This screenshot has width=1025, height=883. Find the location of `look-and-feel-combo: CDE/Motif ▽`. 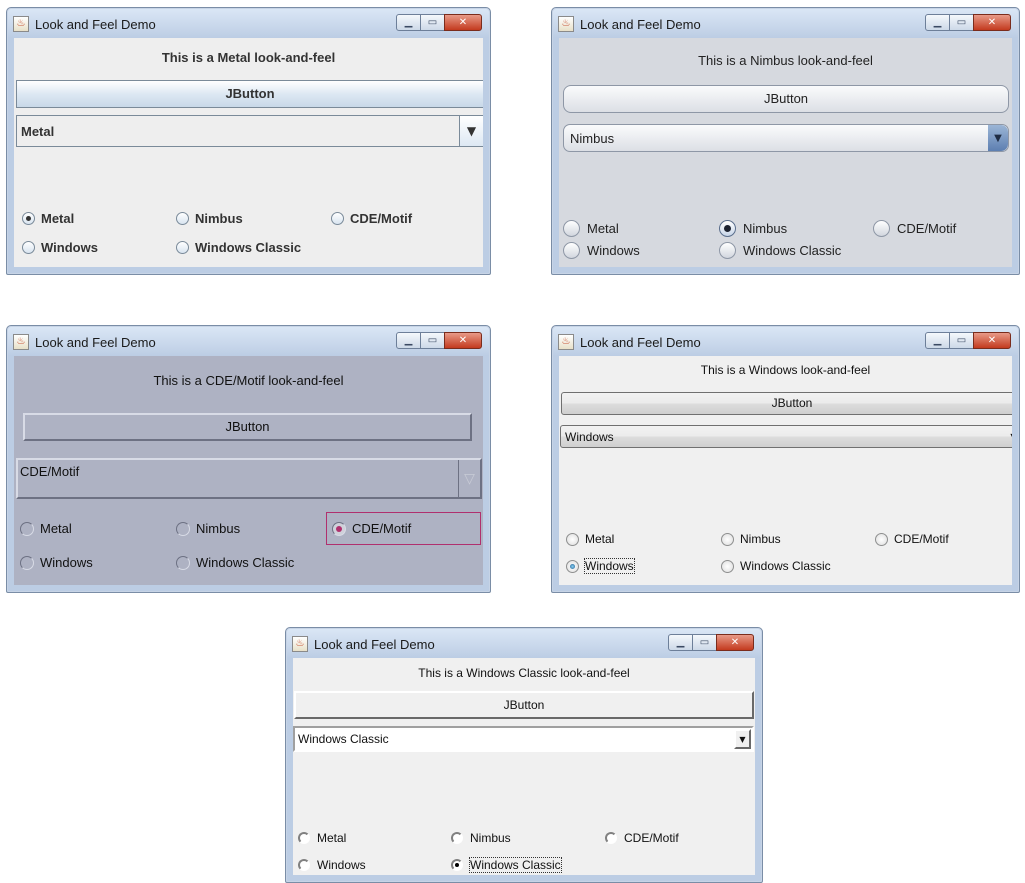

look-and-feel-combo: CDE/Motif ▽ is located at coordinates (249, 478).